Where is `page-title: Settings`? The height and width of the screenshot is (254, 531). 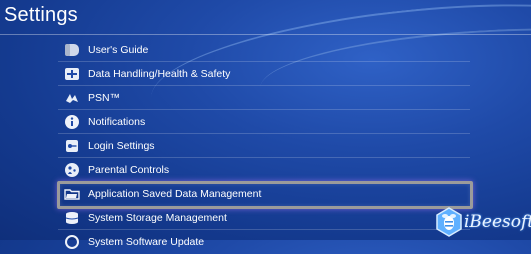
page-title: Settings is located at coordinates (41, 15).